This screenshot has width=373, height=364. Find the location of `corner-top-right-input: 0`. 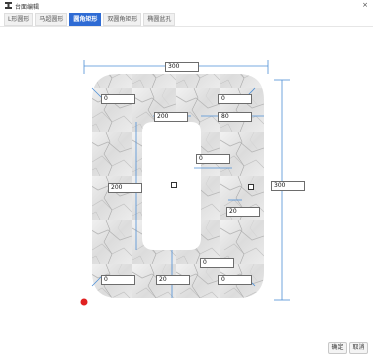

corner-top-right-input: 0 is located at coordinates (235, 99).